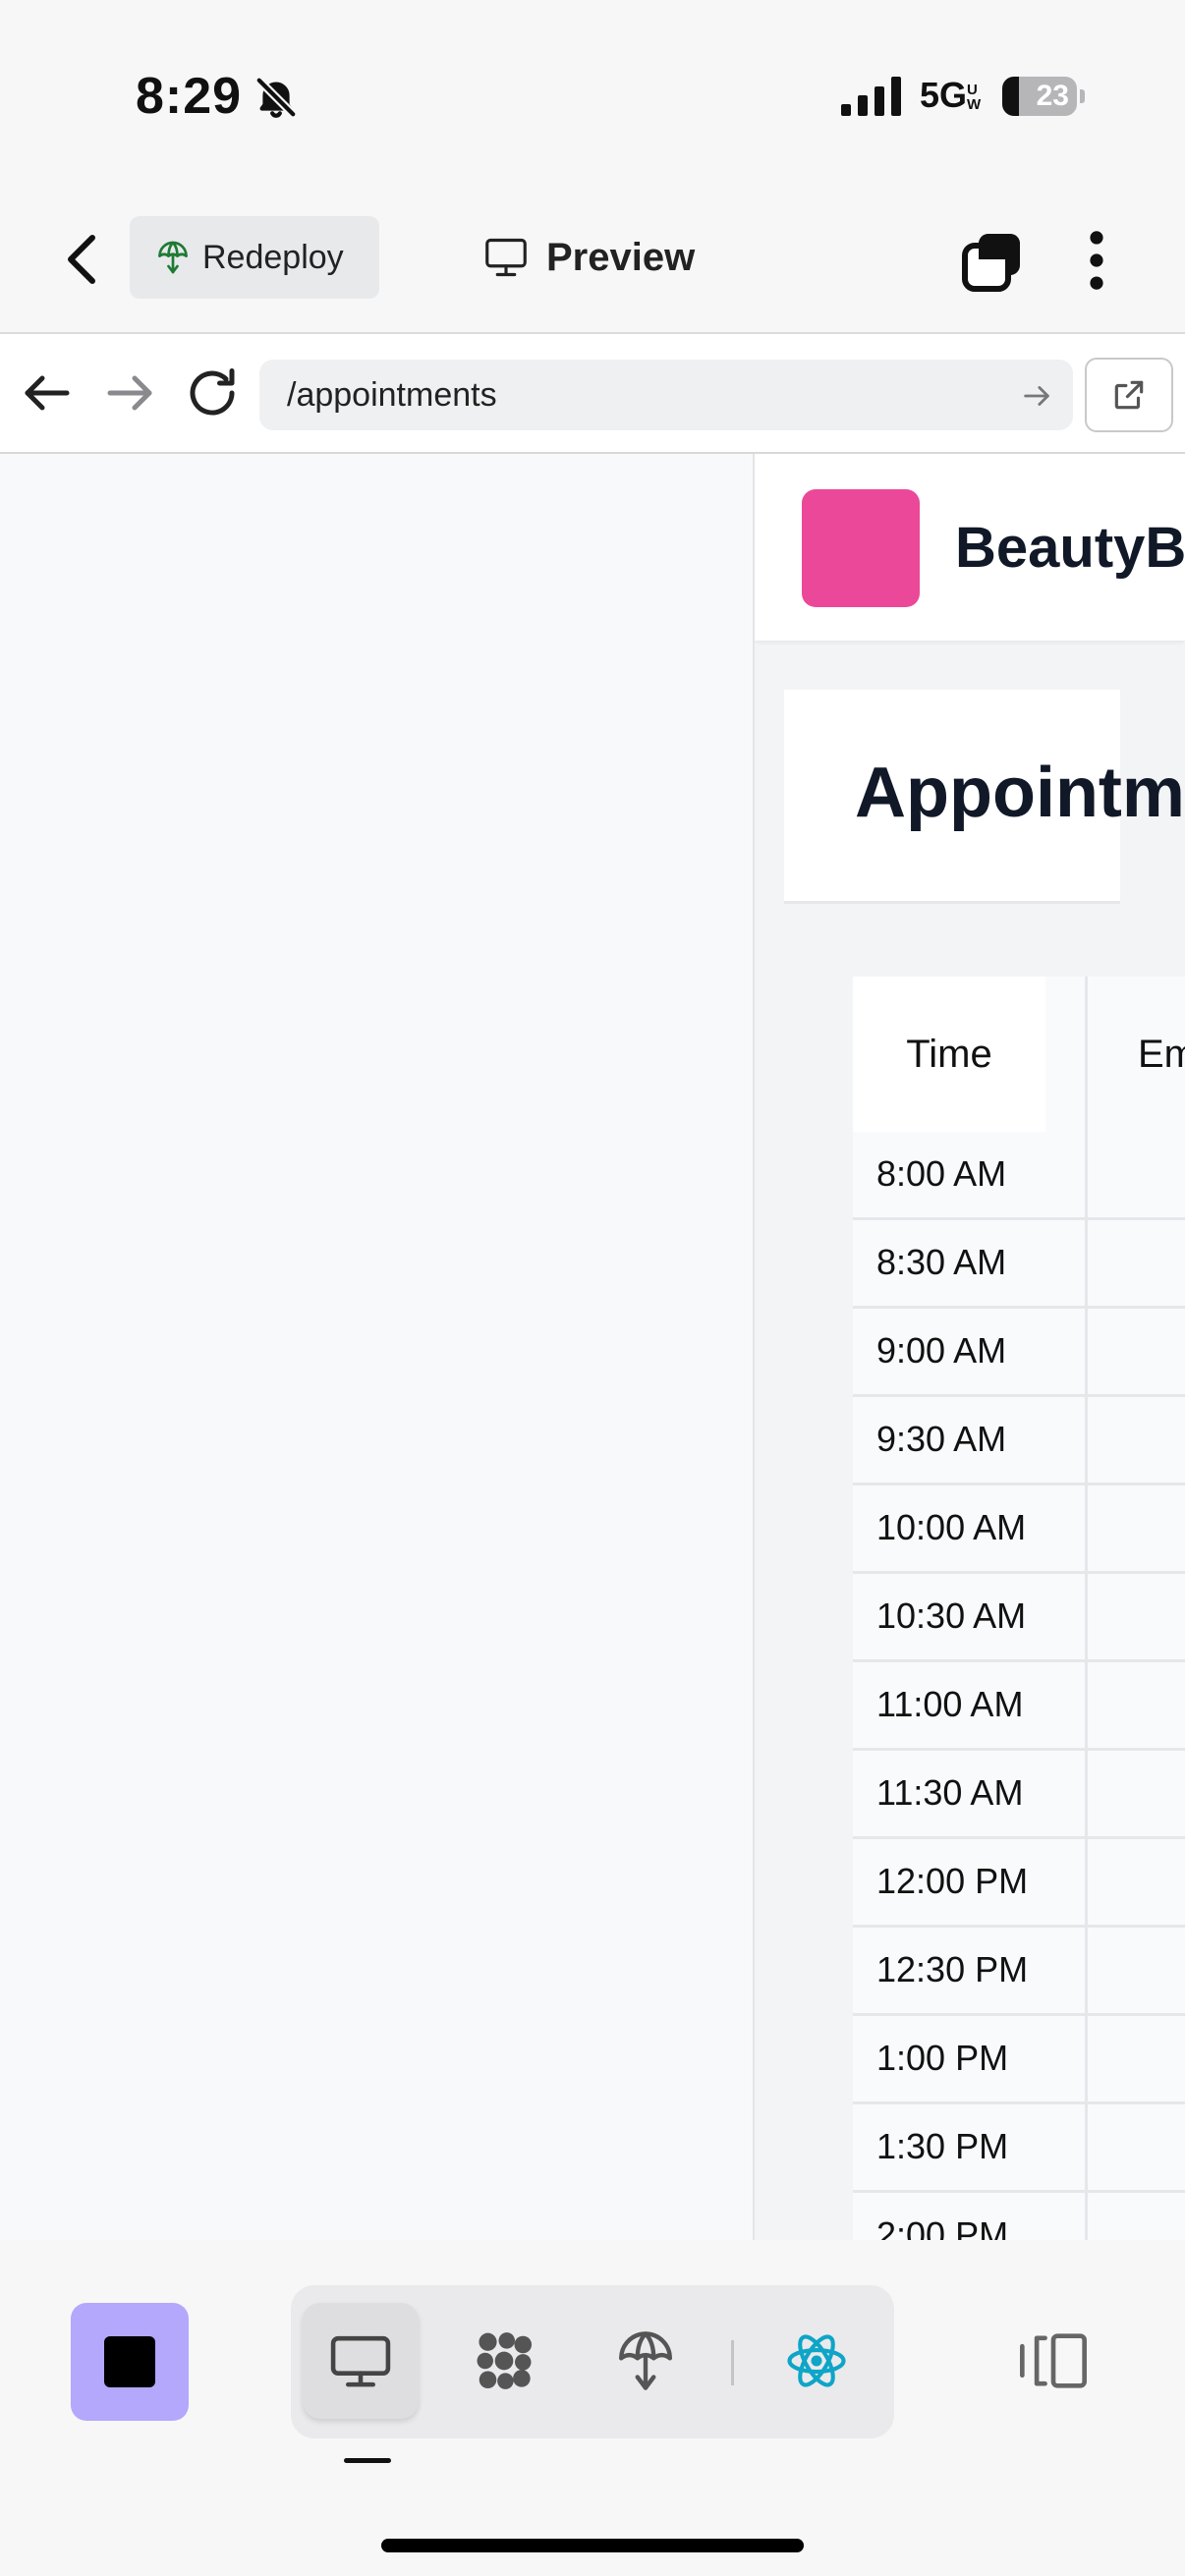  I want to click on time-slot-label: 1:00 PM, so click(943, 2058).